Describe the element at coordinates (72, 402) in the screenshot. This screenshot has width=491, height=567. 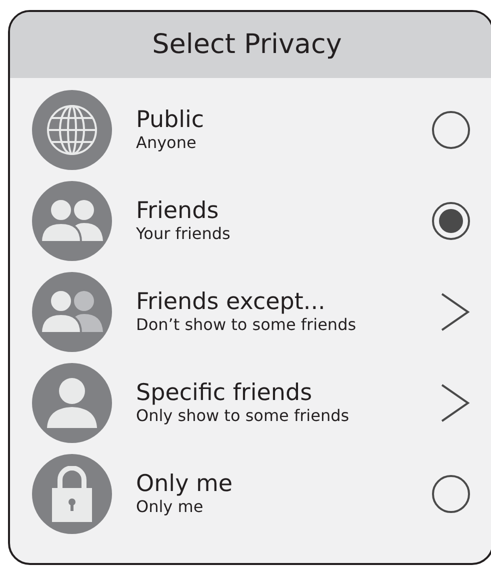
I see `person-icon` at that location.